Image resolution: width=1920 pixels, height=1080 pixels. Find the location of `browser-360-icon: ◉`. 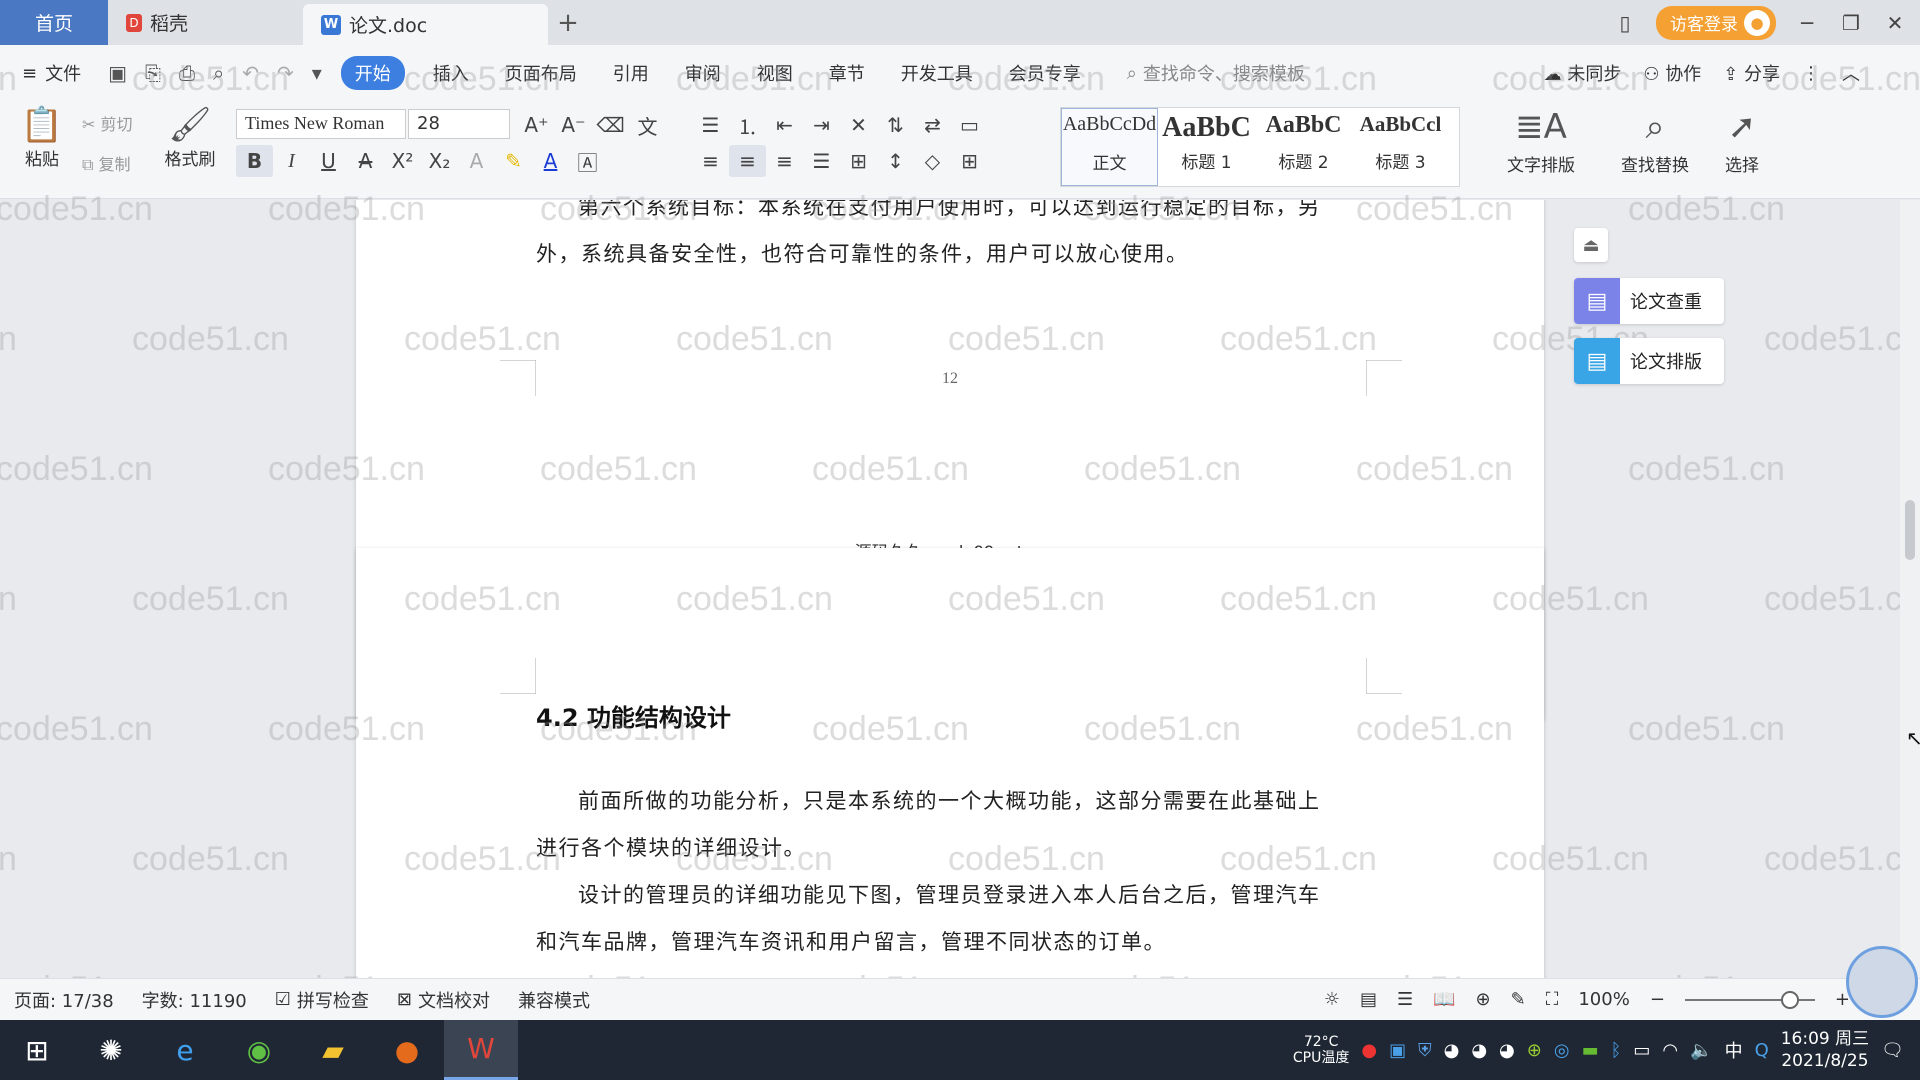

browser-360-icon: ◉ is located at coordinates (259, 1050).